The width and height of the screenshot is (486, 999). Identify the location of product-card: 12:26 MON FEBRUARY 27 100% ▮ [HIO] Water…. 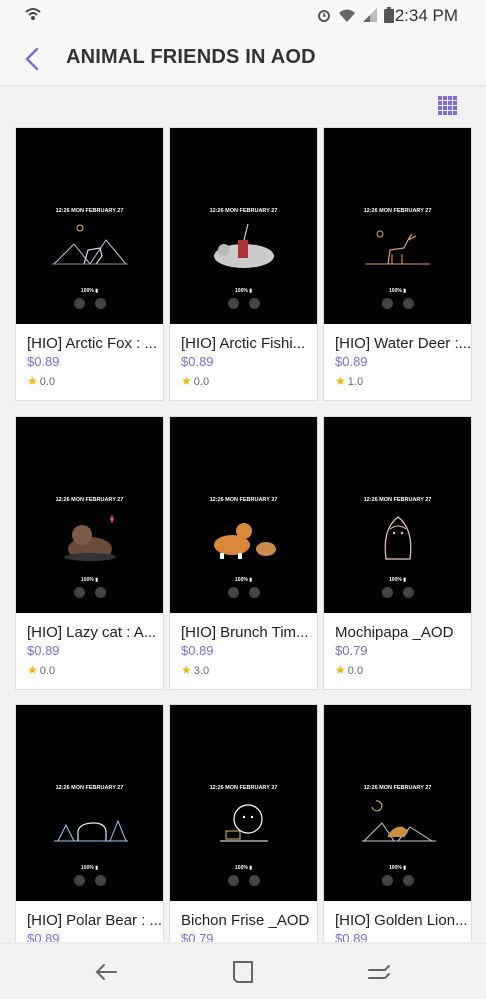
(397, 264).